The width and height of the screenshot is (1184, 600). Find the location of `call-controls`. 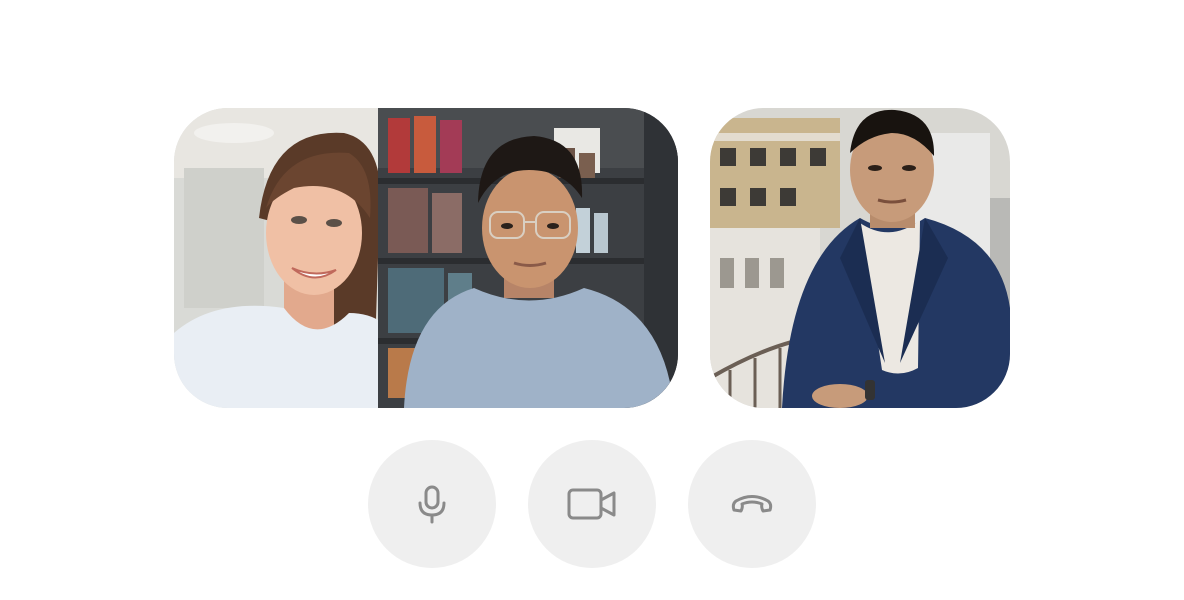

call-controls is located at coordinates (592, 504).